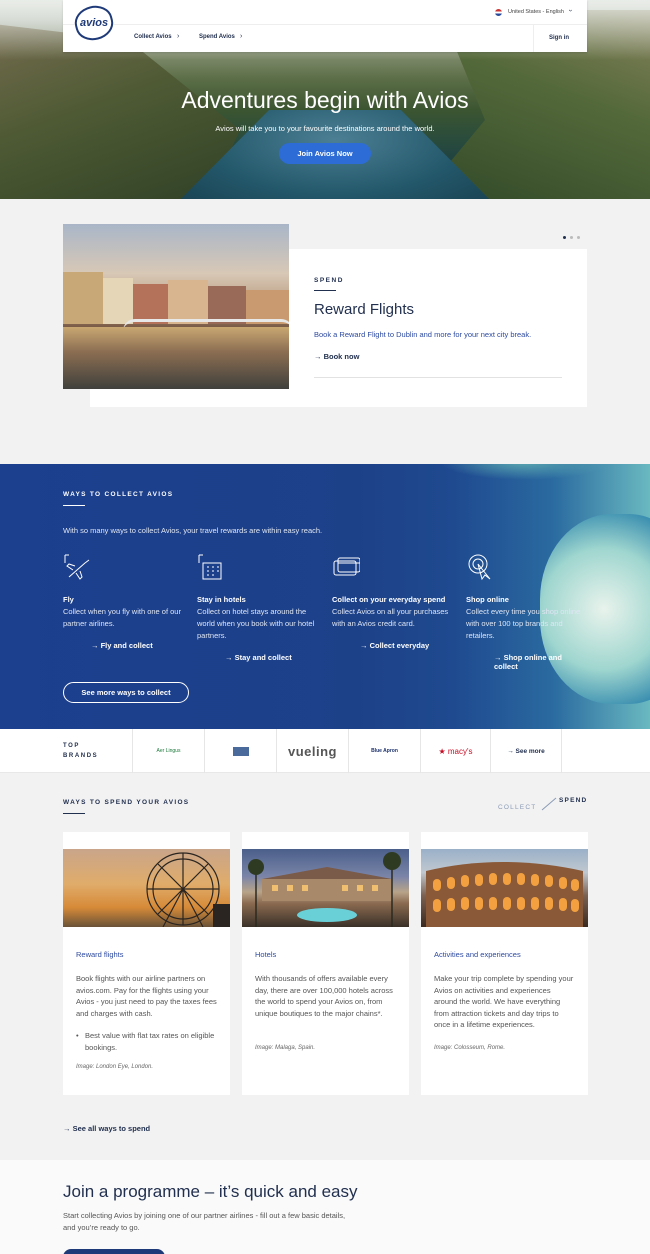 The image size is (650, 1254). I want to click on see-all-ways-to-spend-link: → See all ways to spend, so click(106, 1128).